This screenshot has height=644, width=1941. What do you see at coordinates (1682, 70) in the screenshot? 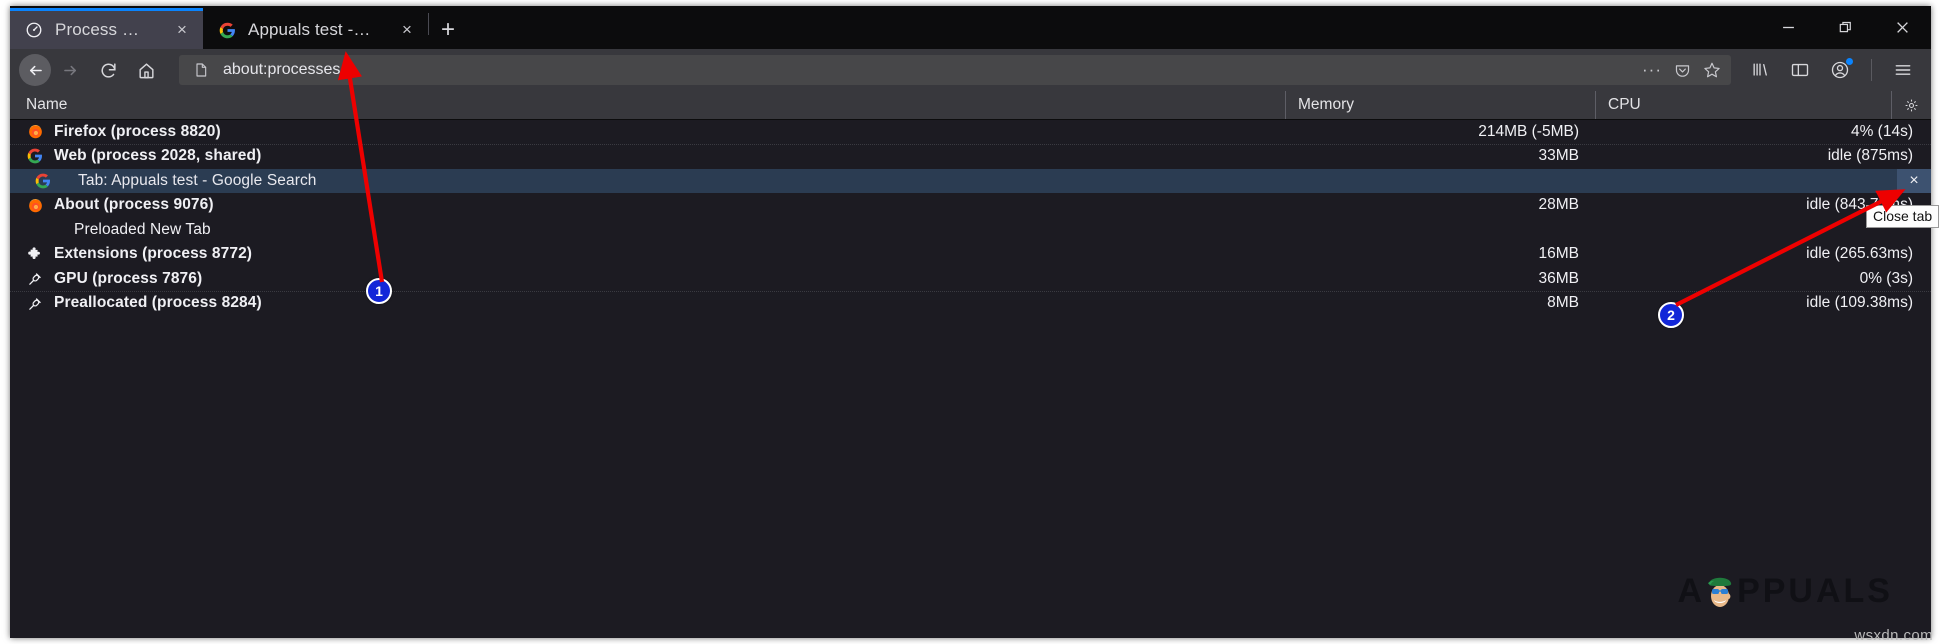
I see `pocket-icon` at bounding box center [1682, 70].